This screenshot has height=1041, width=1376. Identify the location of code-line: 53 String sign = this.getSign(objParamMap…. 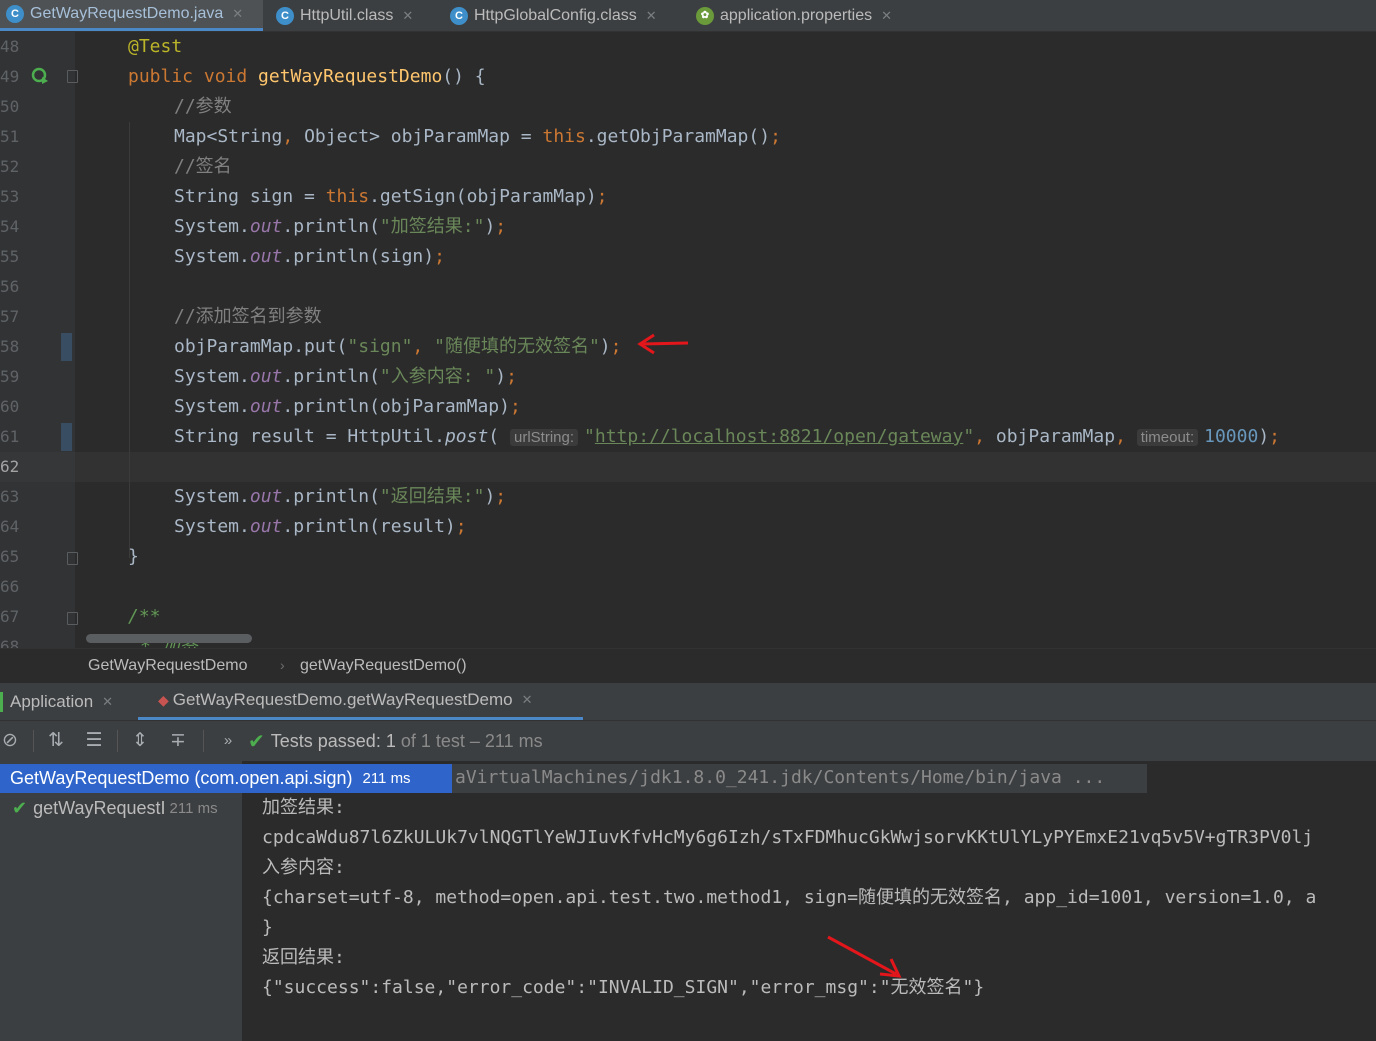
(304, 196).